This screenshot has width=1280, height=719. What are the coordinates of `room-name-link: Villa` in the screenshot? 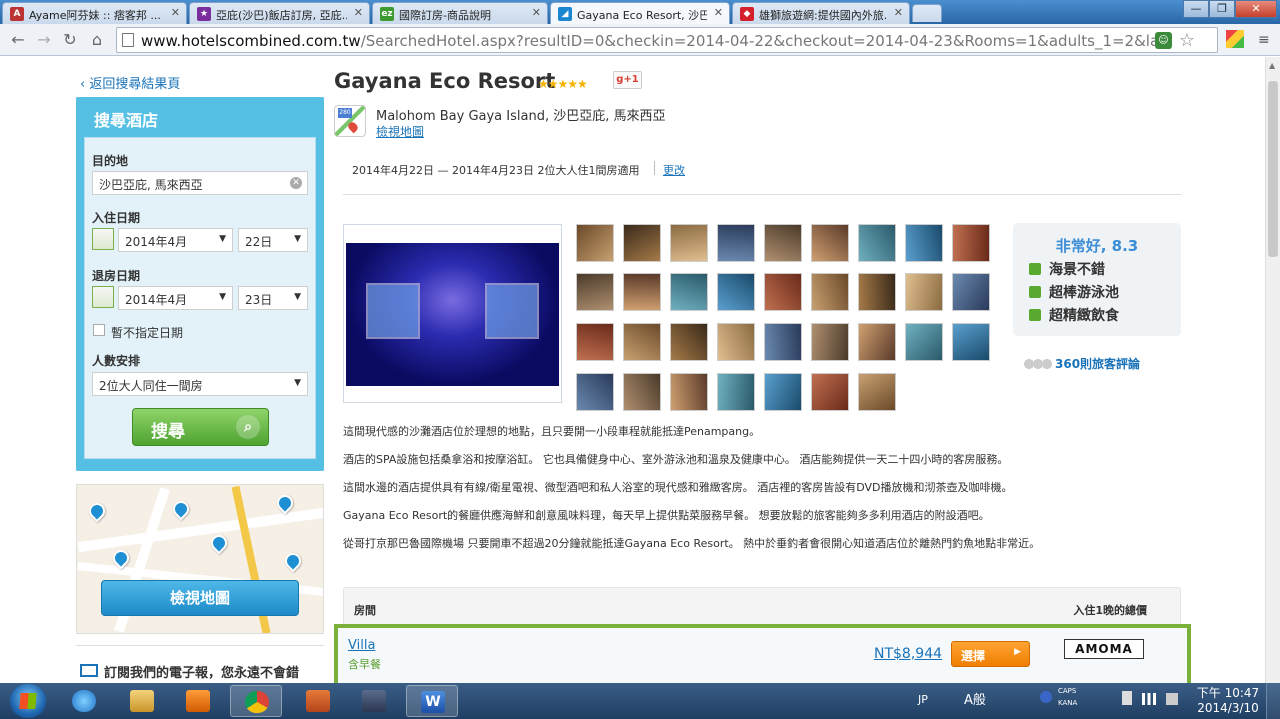 It's located at (361, 645).